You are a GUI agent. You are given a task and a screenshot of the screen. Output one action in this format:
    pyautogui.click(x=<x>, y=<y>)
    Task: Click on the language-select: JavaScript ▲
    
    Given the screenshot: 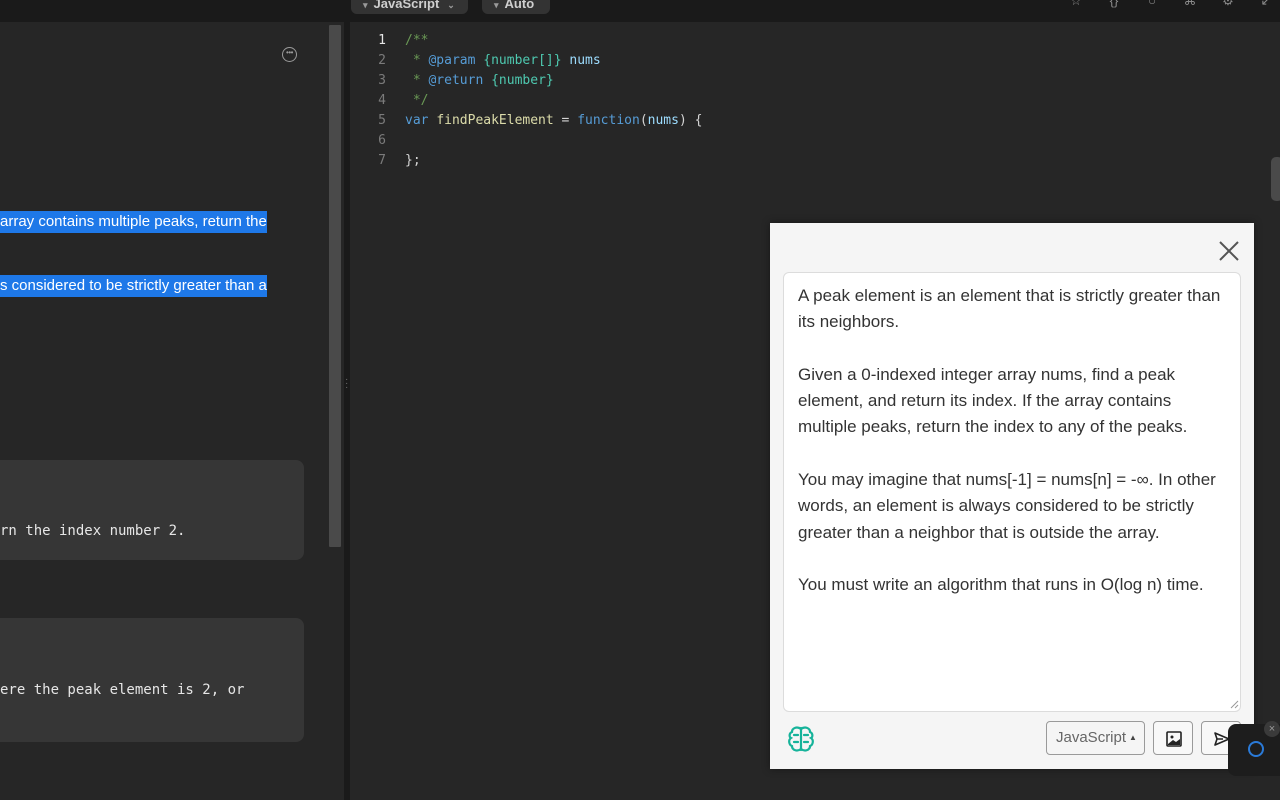 What is the action you would take?
    pyautogui.click(x=1095, y=738)
    